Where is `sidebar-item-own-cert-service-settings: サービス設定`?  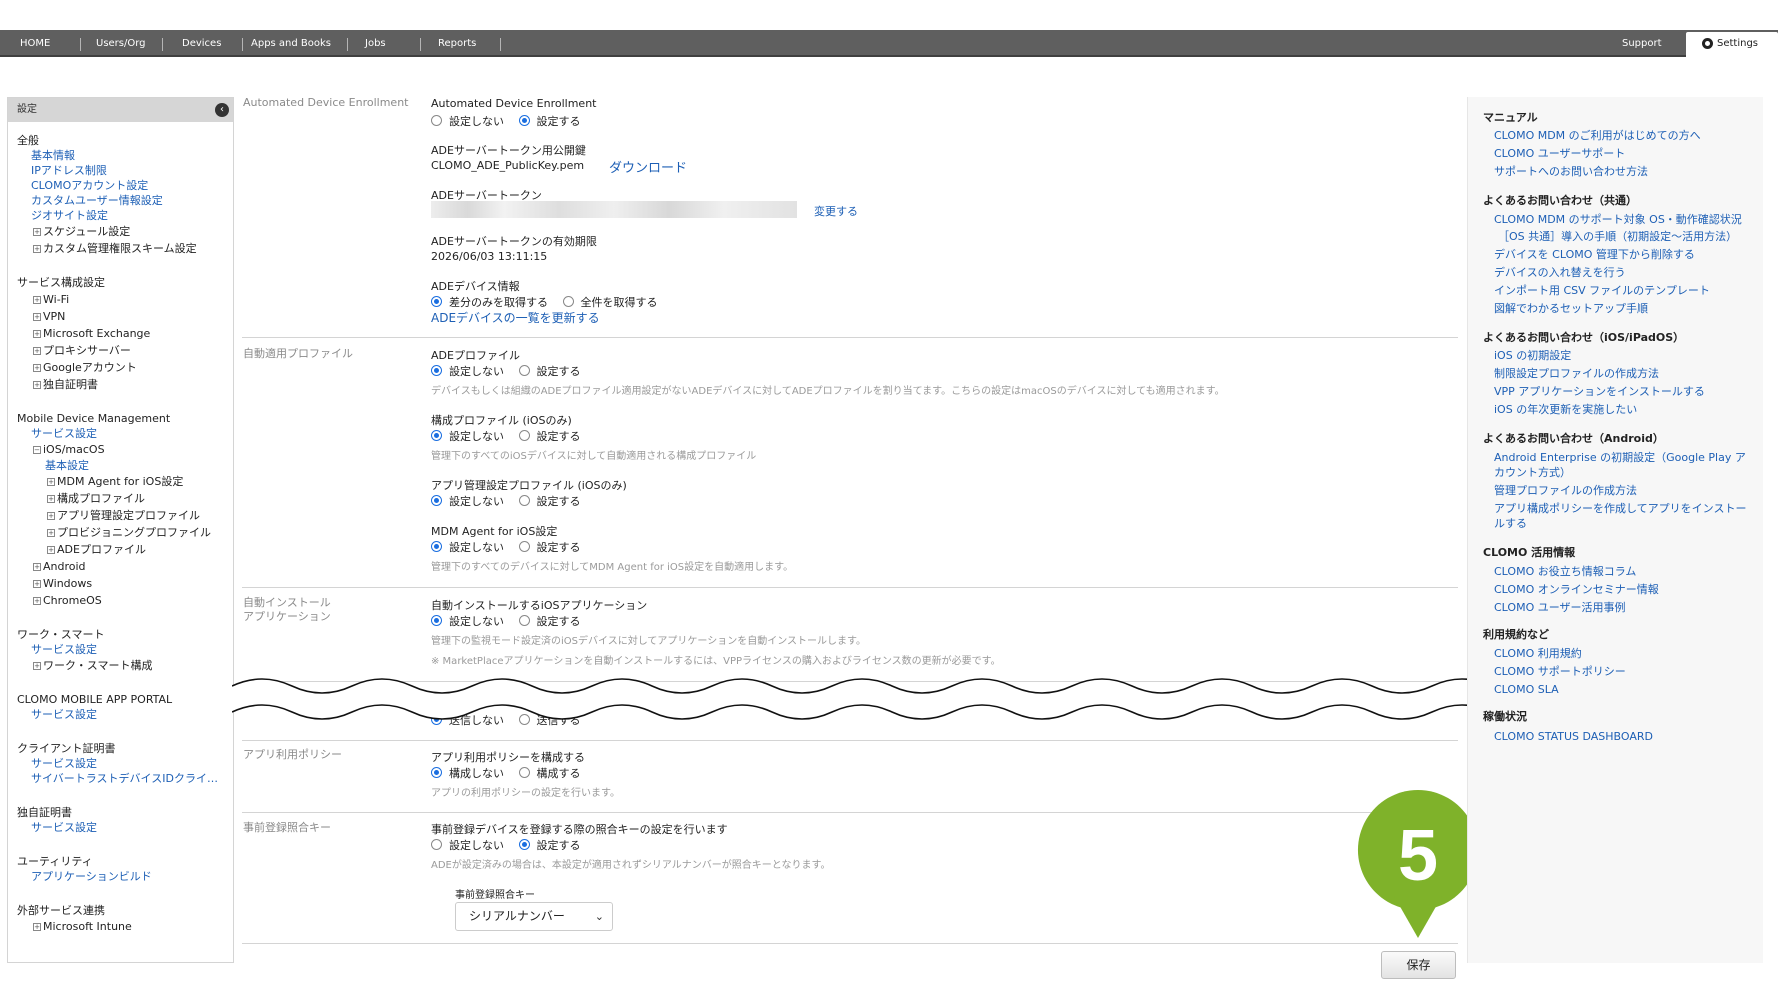 sidebar-item-own-cert-service-settings: サービス設定 is located at coordinates (64, 828).